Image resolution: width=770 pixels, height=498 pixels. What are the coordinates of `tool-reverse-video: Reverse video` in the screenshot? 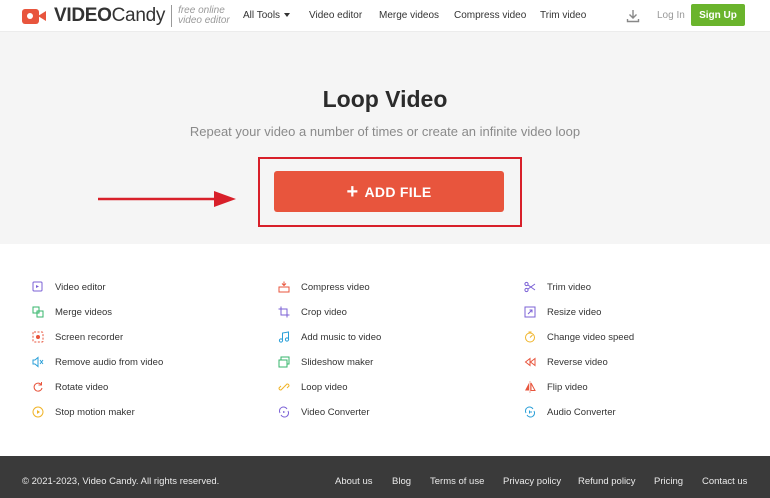 It's located at (566, 362).